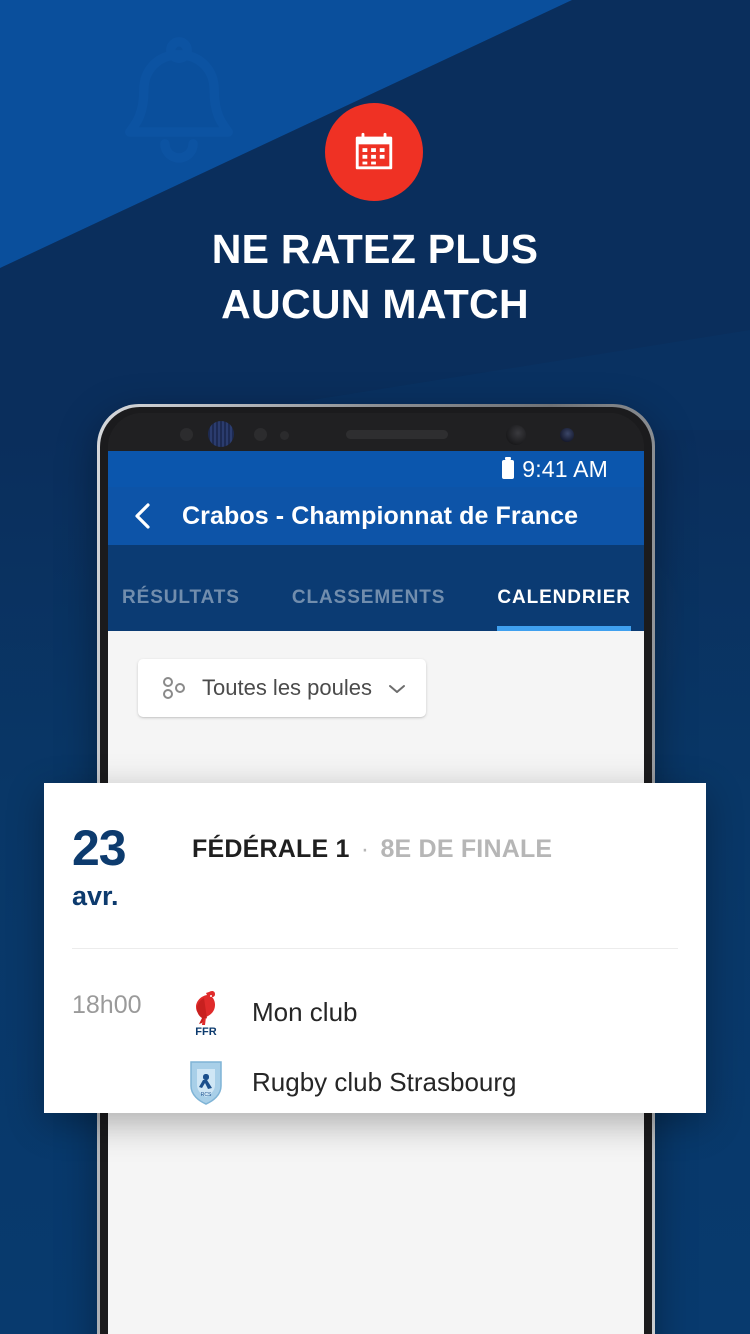 The width and height of the screenshot is (750, 1334). I want to click on back-chevron-icon, so click(143, 516).